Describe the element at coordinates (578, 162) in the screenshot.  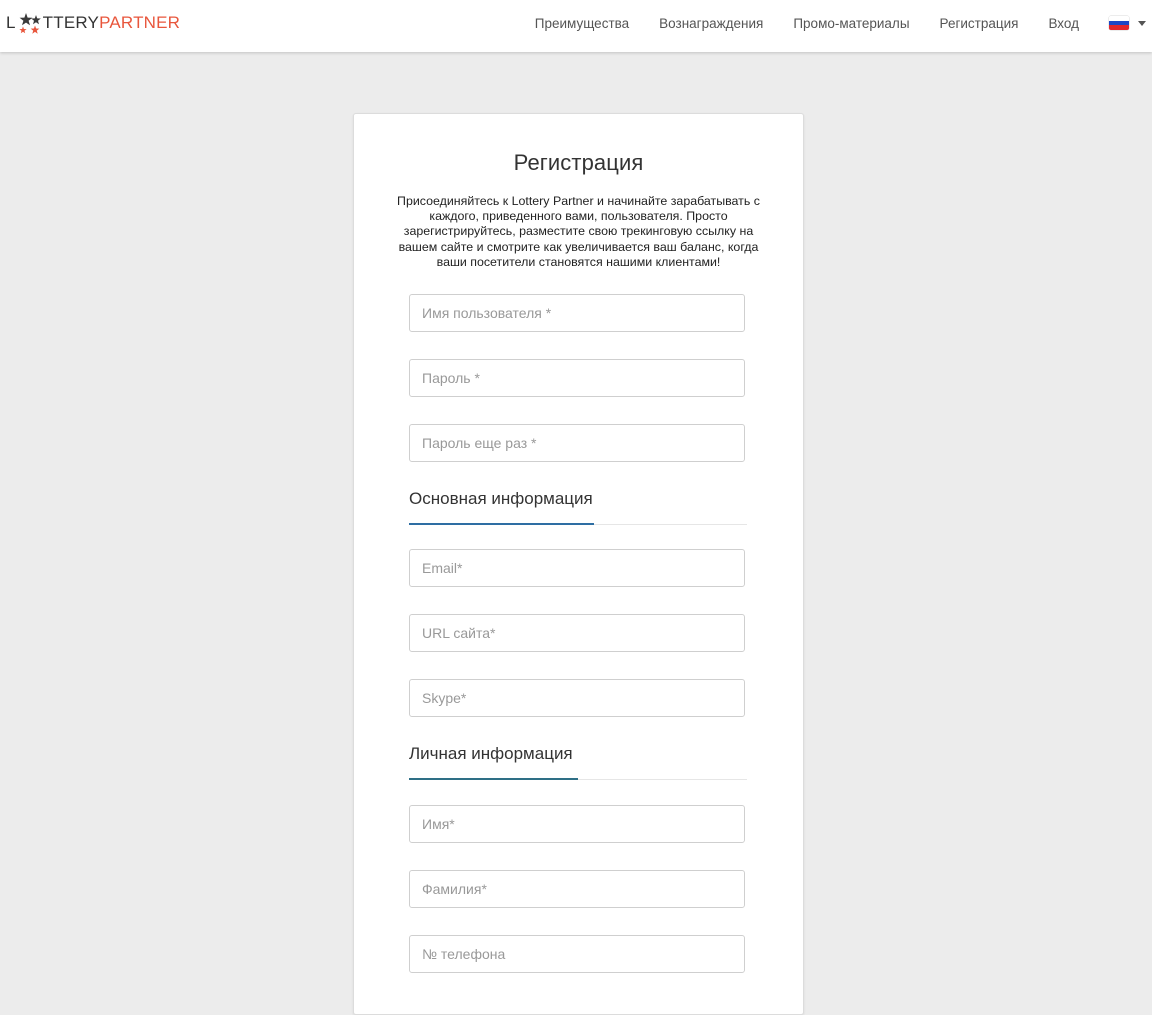
I see `registration-title: Регистрация` at that location.